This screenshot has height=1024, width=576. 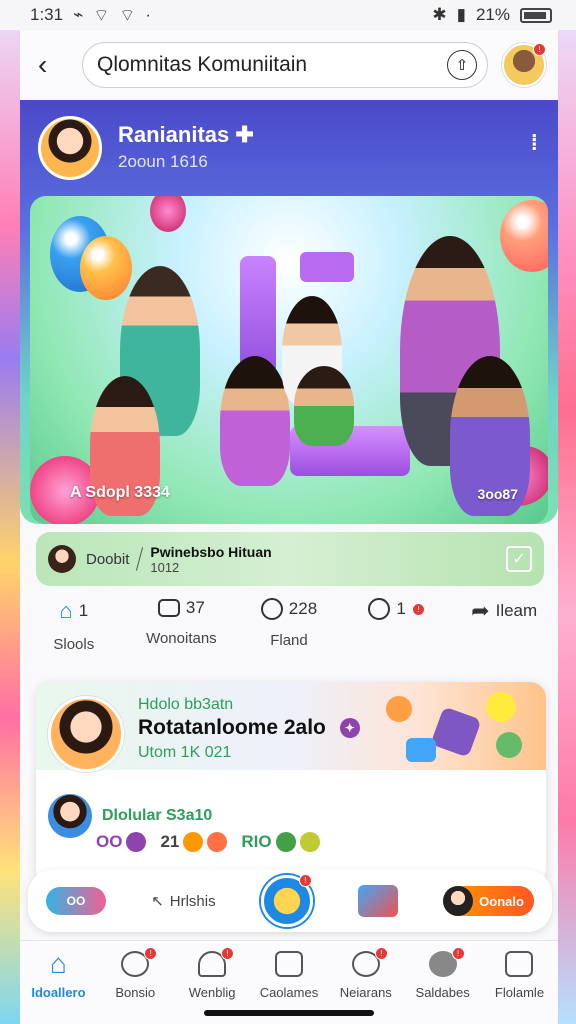 What do you see at coordinates (140, 559) in the screenshot?
I see `strip-divider` at bounding box center [140, 559].